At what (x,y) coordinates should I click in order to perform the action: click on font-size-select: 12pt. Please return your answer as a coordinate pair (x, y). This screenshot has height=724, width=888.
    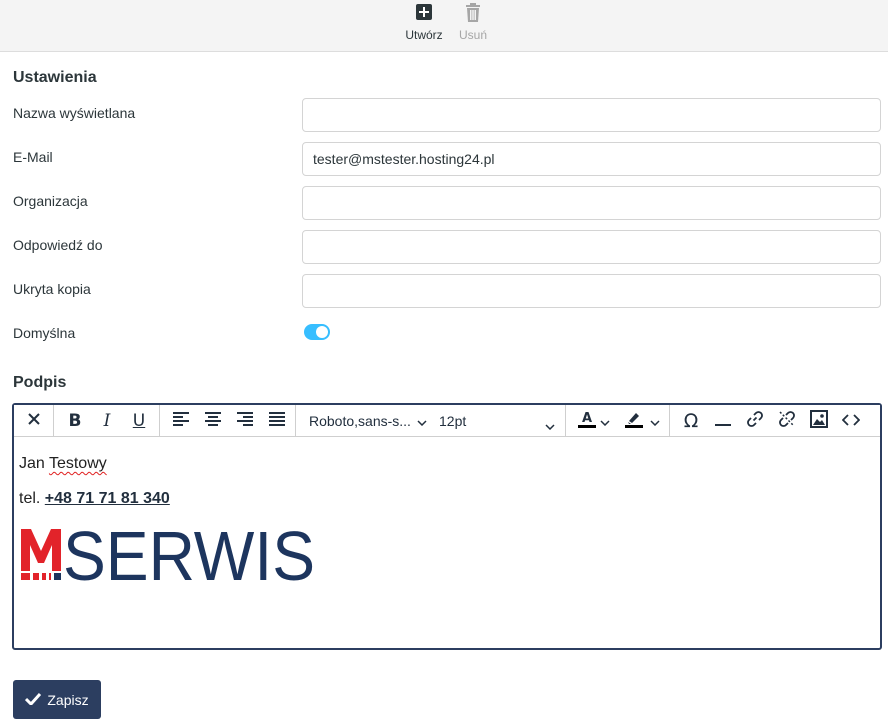
    Looking at the image, I should click on (498, 421).